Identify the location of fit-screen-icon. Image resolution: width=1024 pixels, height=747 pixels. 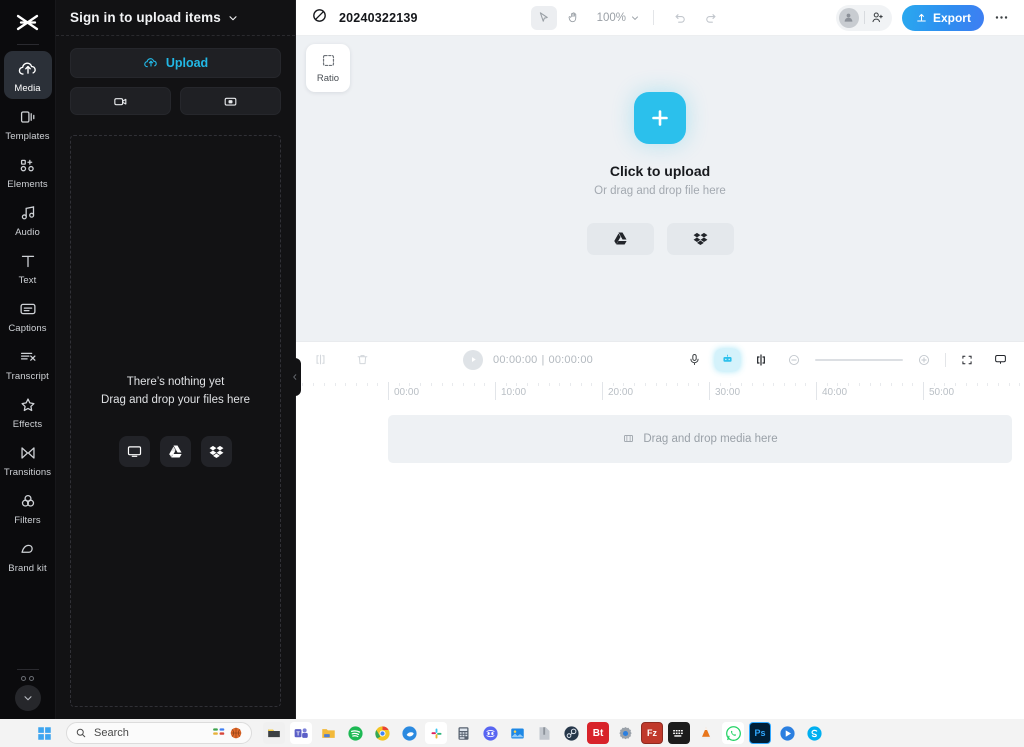
(967, 359).